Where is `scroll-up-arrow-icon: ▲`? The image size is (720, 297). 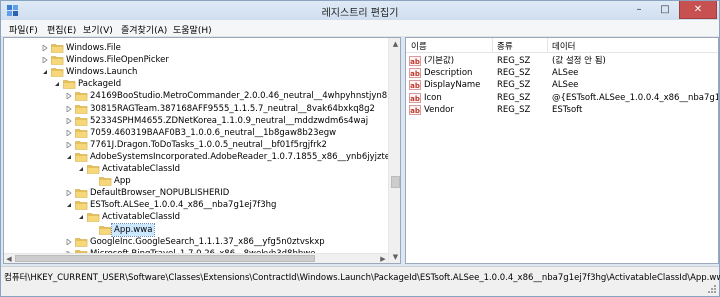 scroll-up-arrow-icon: ▲ is located at coordinates (394, 44).